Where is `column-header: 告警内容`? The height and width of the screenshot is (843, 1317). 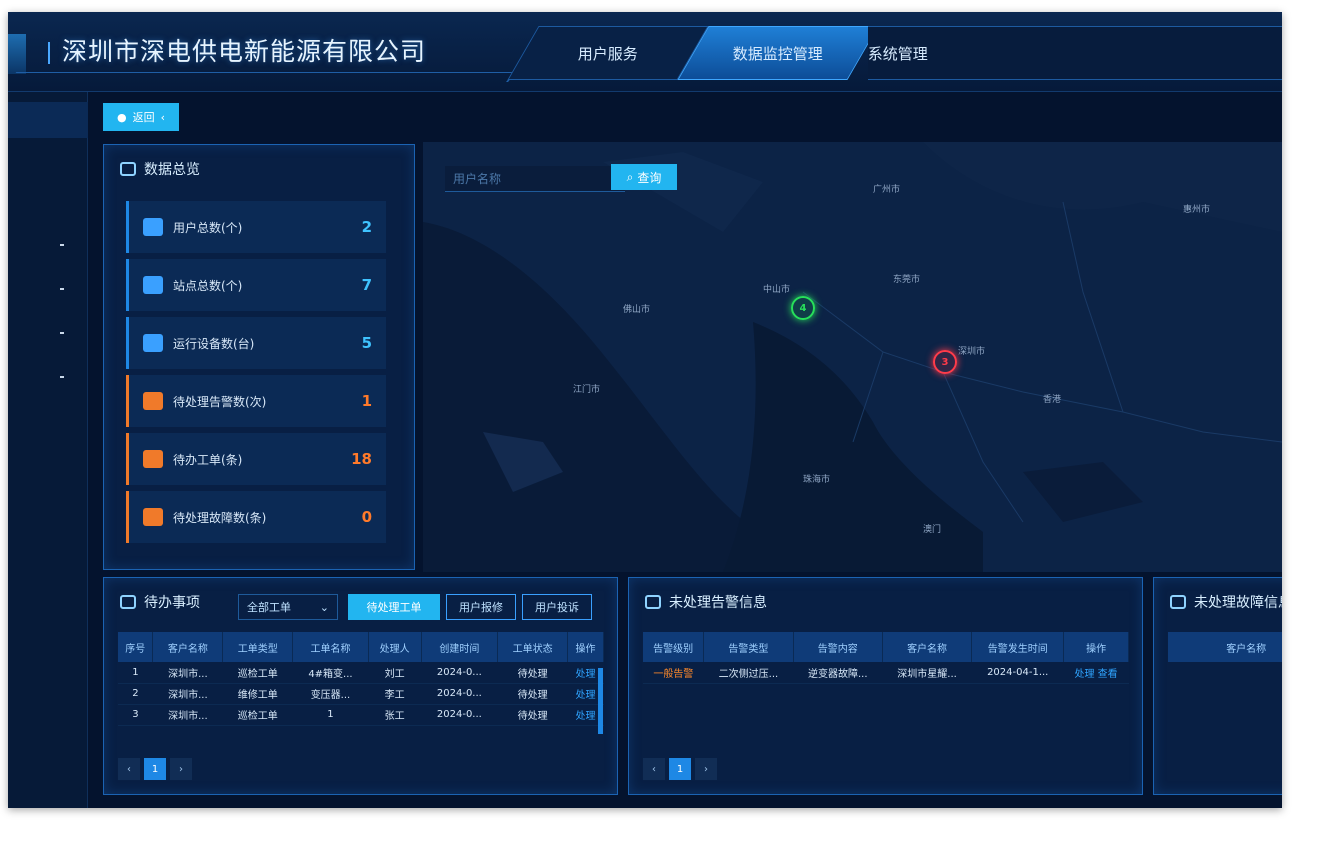 column-header: 告警内容 is located at coordinates (838, 647).